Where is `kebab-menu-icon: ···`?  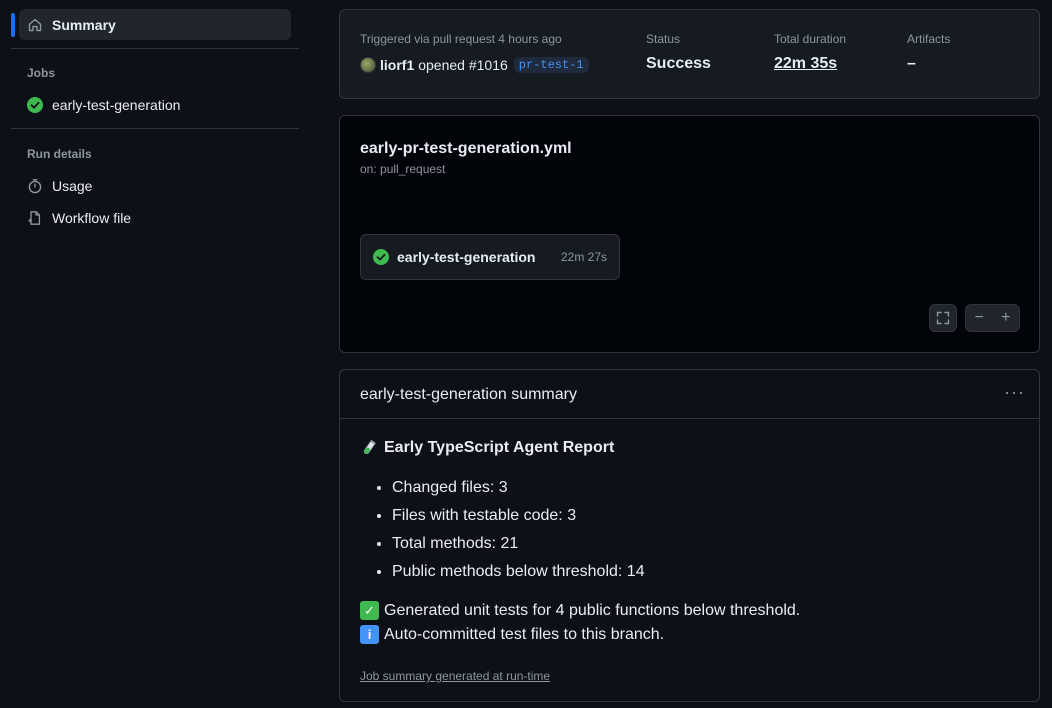
kebab-menu-icon: ··· is located at coordinates (1014, 392).